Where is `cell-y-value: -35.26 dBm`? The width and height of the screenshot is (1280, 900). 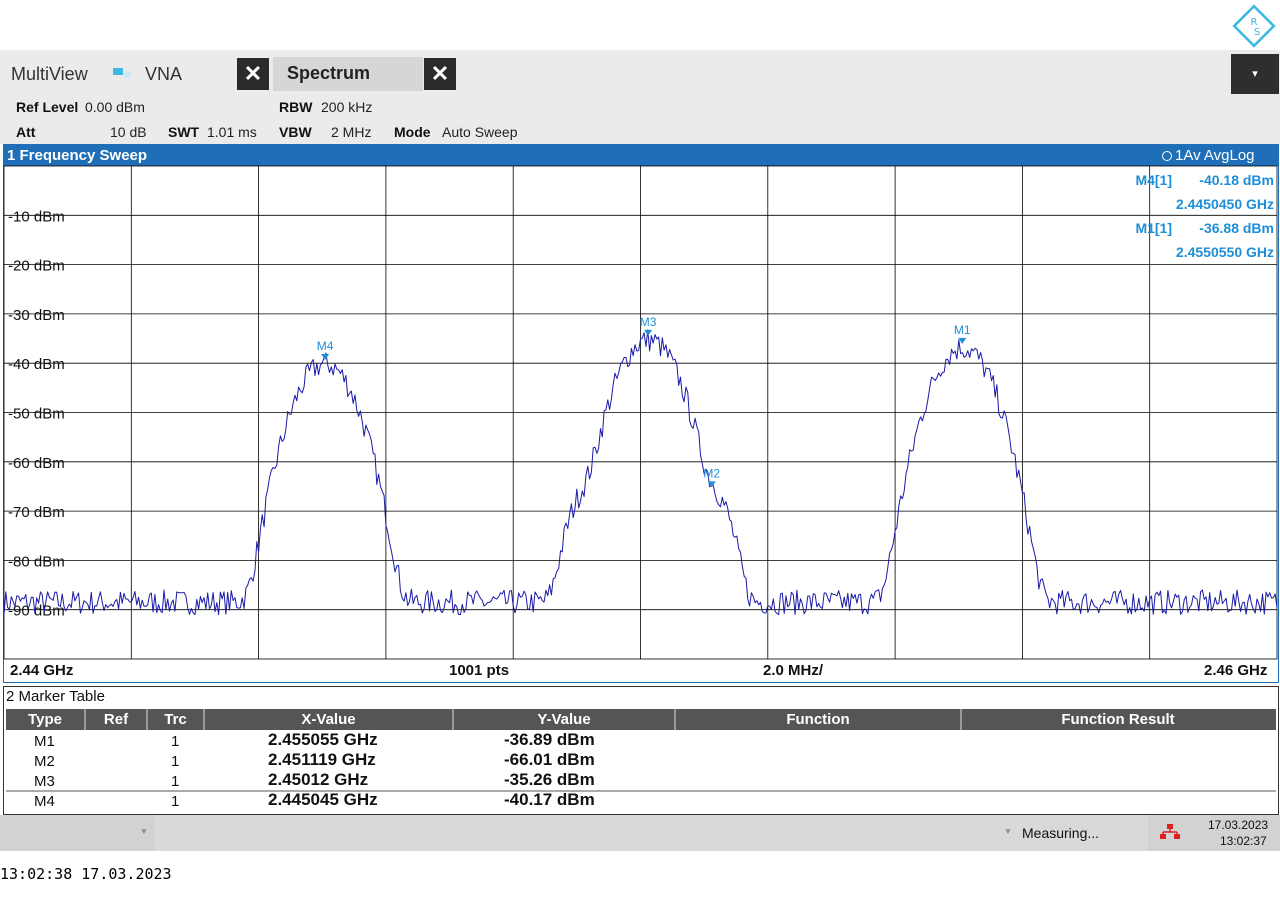 cell-y-value: -35.26 dBm is located at coordinates (549, 779).